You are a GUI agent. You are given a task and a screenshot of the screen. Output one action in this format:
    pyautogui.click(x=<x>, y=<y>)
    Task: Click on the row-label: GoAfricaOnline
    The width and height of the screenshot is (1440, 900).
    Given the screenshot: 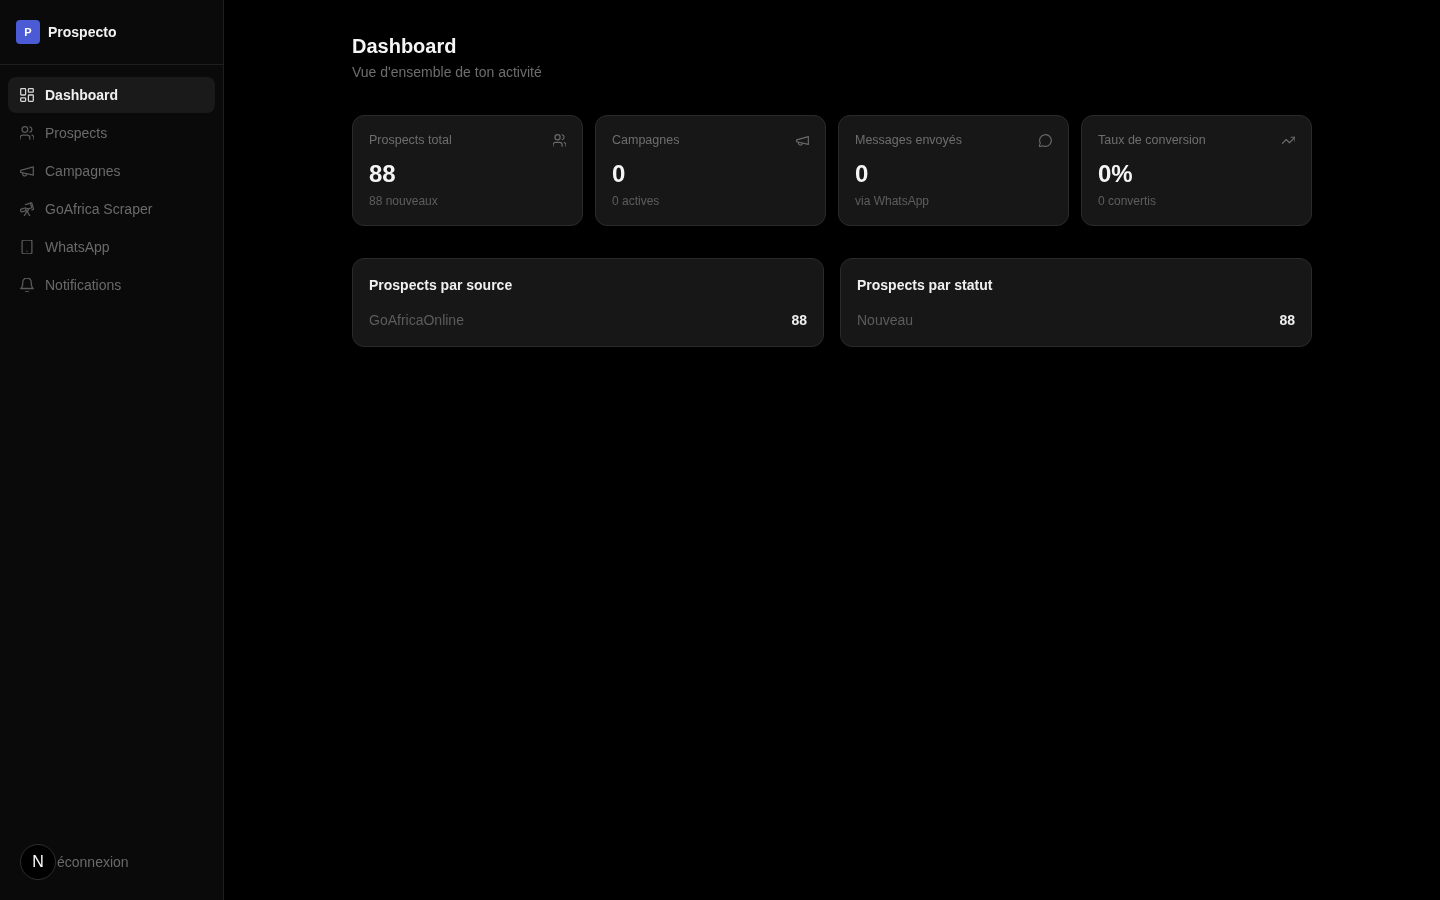 What is the action you would take?
    pyautogui.click(x=416, y=320)
    